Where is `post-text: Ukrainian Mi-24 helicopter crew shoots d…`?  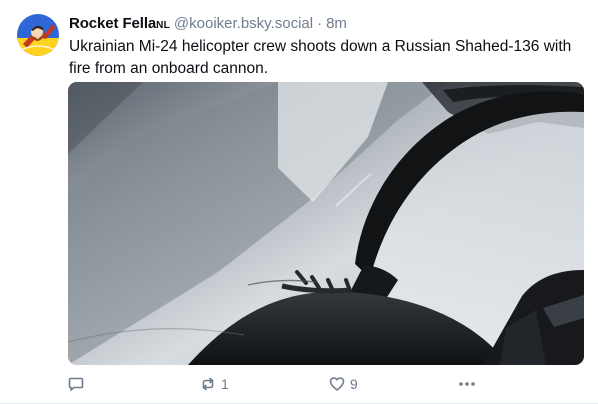
post-text: Ukrainian Mi-24 helicopter crew shoots d… is located at coordinates (320, 57).